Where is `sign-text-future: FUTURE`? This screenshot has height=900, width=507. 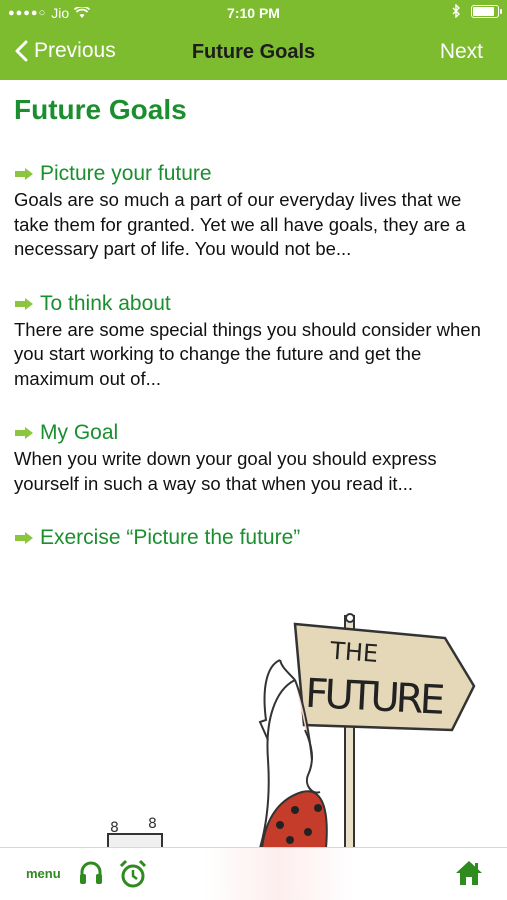
sign-text-future: FUTURE is located at coordinates (375, 697).